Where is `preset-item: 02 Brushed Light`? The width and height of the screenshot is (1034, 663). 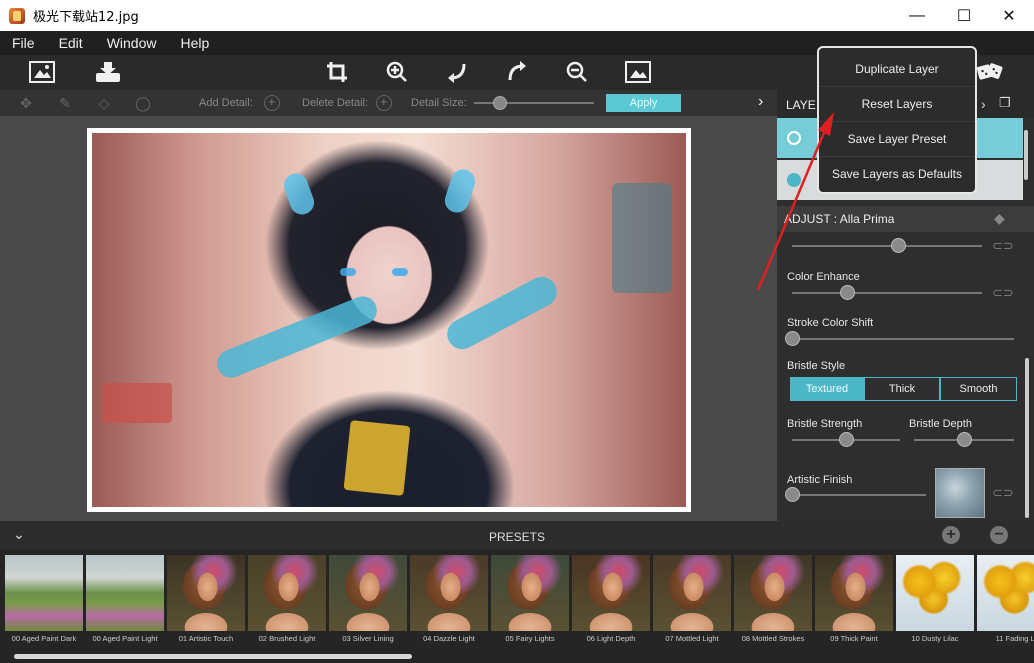
preset-item: 02 Brushed Light is located at coordinates (287, 605).